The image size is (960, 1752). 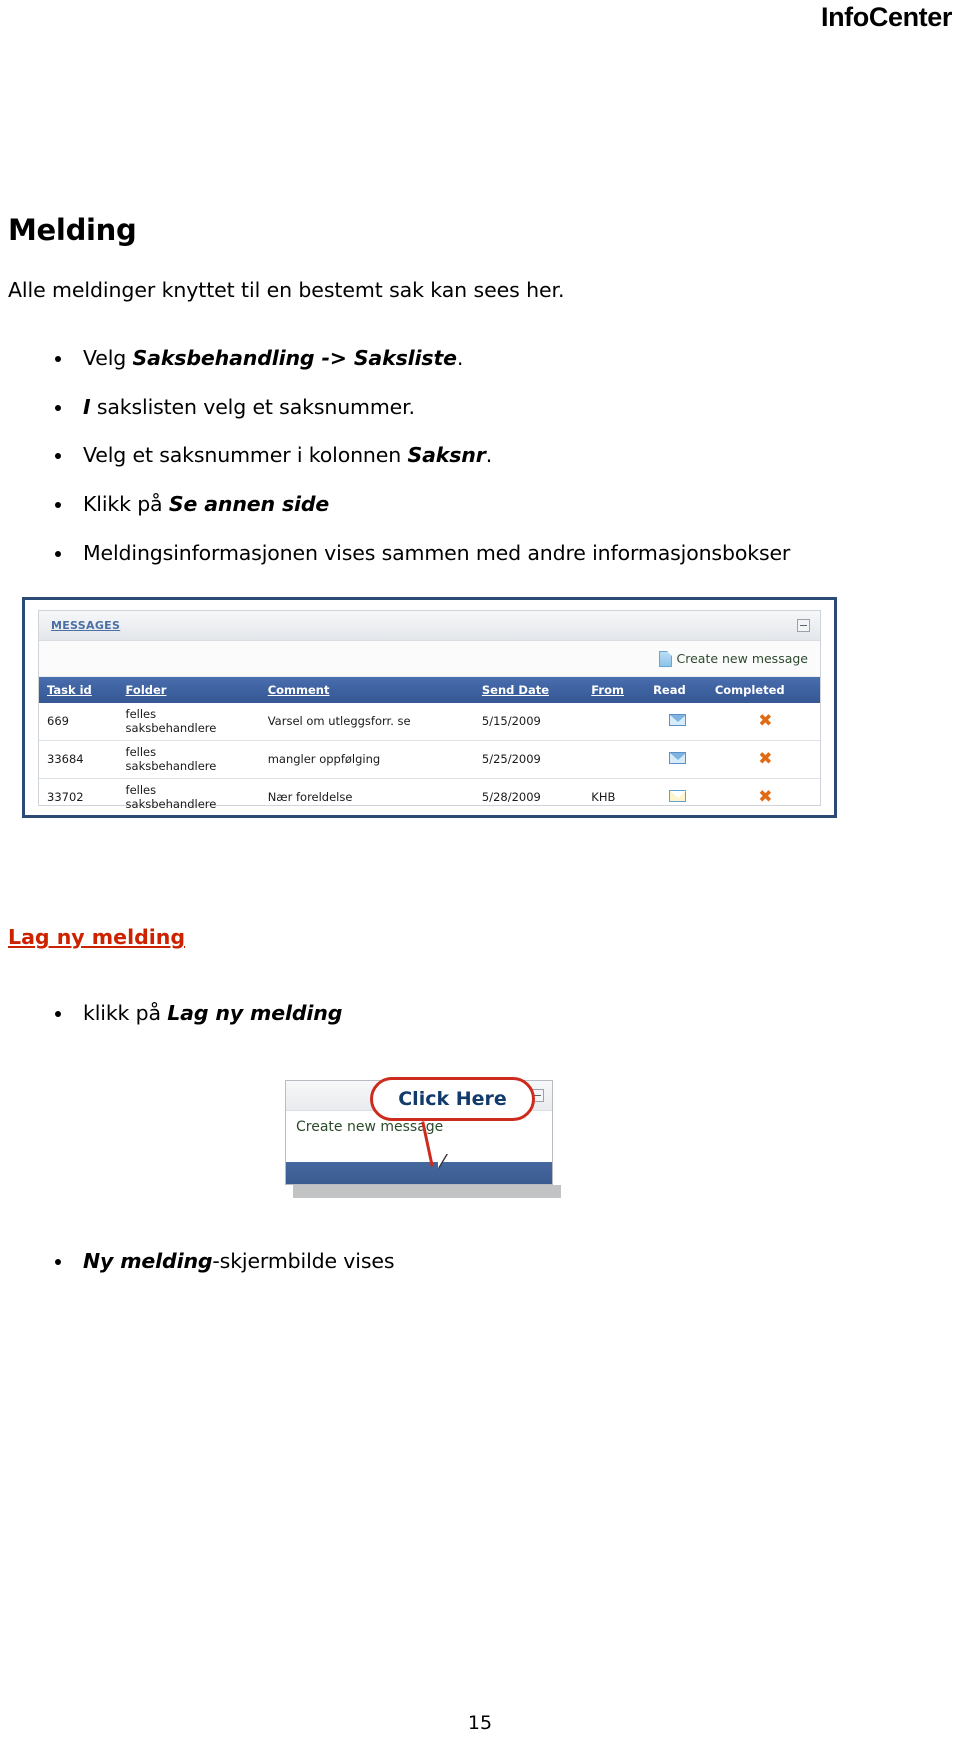 What do you see at coordinates (446, 455) in the screenshot?
I see `bullet-text-emphasis: Saksnr` at bounding box center [446, 455].